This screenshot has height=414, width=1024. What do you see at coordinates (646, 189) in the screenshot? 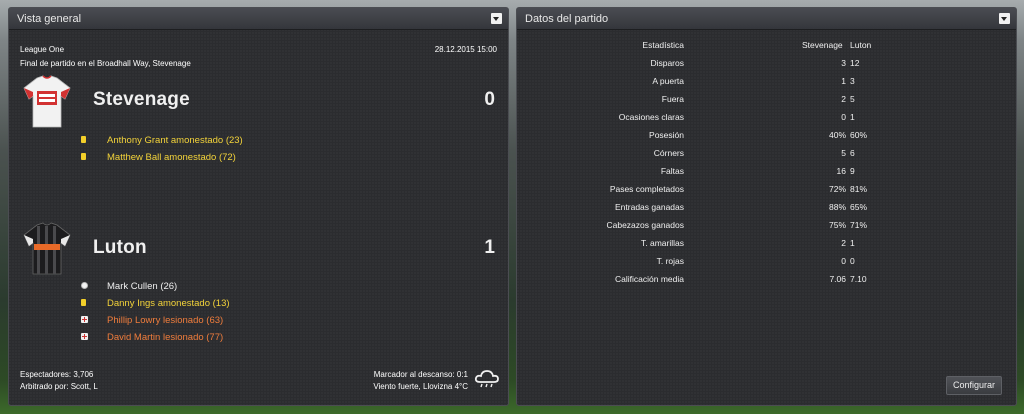
I see `stat-label: Pases completados` at bounding box center [646, 189].